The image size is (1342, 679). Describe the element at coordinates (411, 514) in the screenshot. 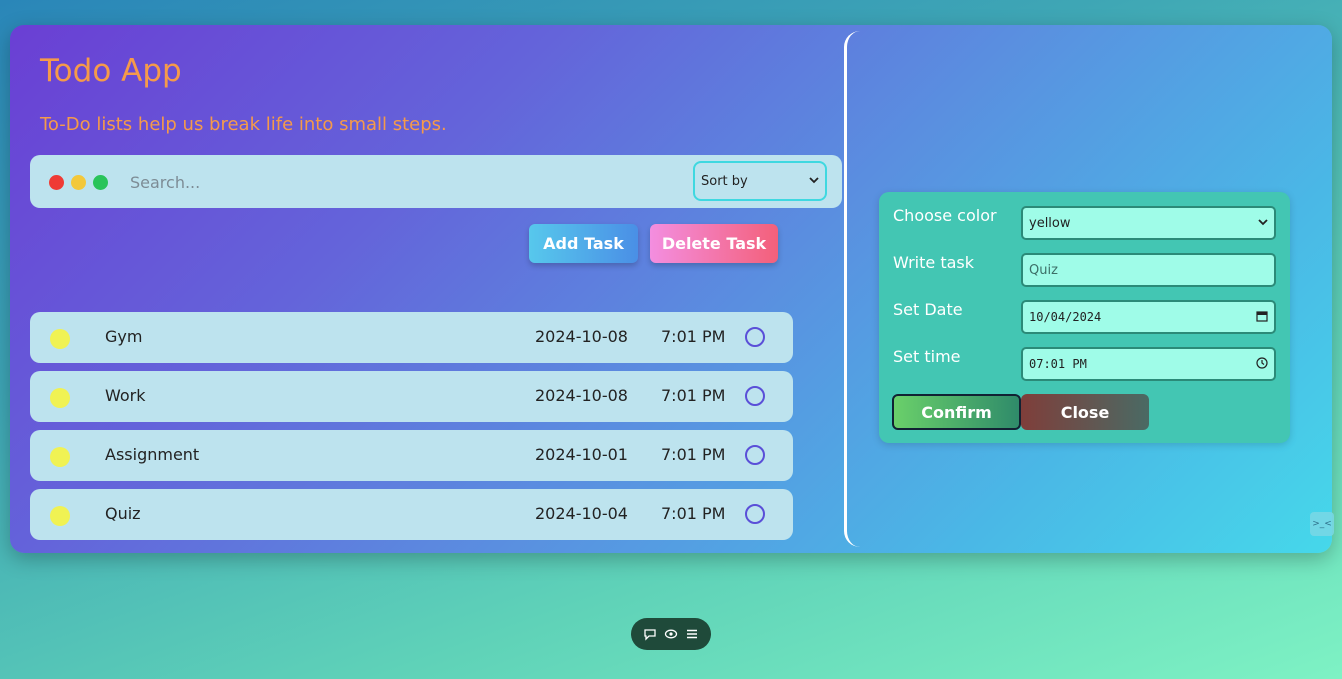

I see `task-row: Quiz 2024-10-04 7:01 PM` at that location.